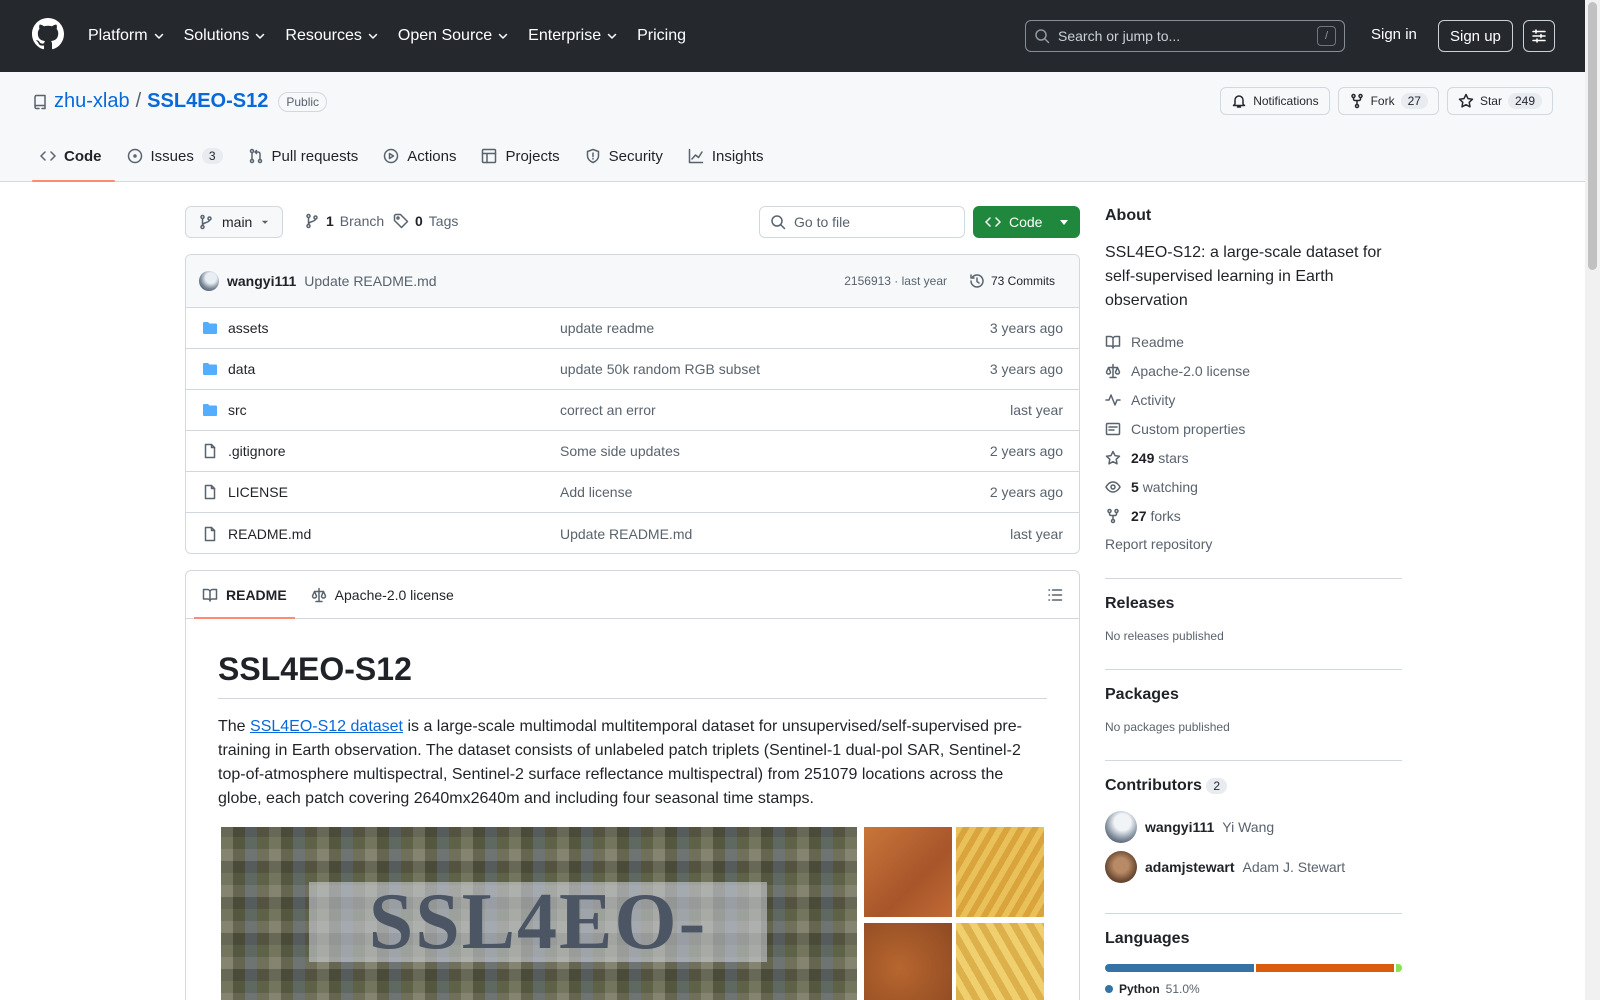 This screenshot has height=1000, width=1600. I want to click on sign-up-button: Sign up, so click(1475, 36).